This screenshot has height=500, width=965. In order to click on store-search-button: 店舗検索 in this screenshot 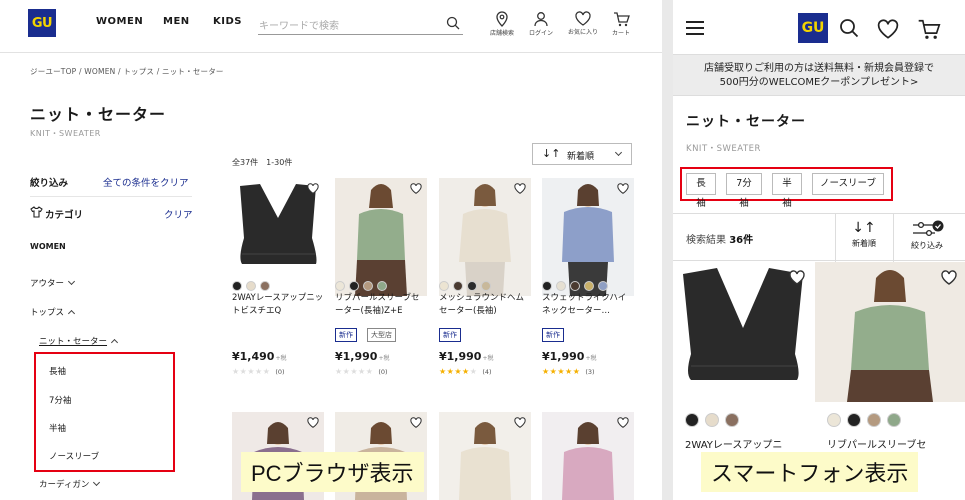, I will do `click(502, 24)`.